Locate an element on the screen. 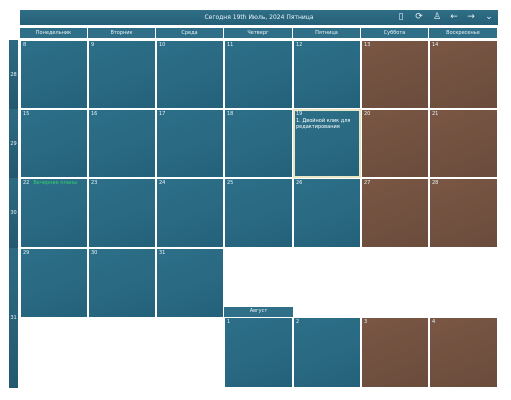  phone-icon: ▯ is located at coordinates (401, 17).